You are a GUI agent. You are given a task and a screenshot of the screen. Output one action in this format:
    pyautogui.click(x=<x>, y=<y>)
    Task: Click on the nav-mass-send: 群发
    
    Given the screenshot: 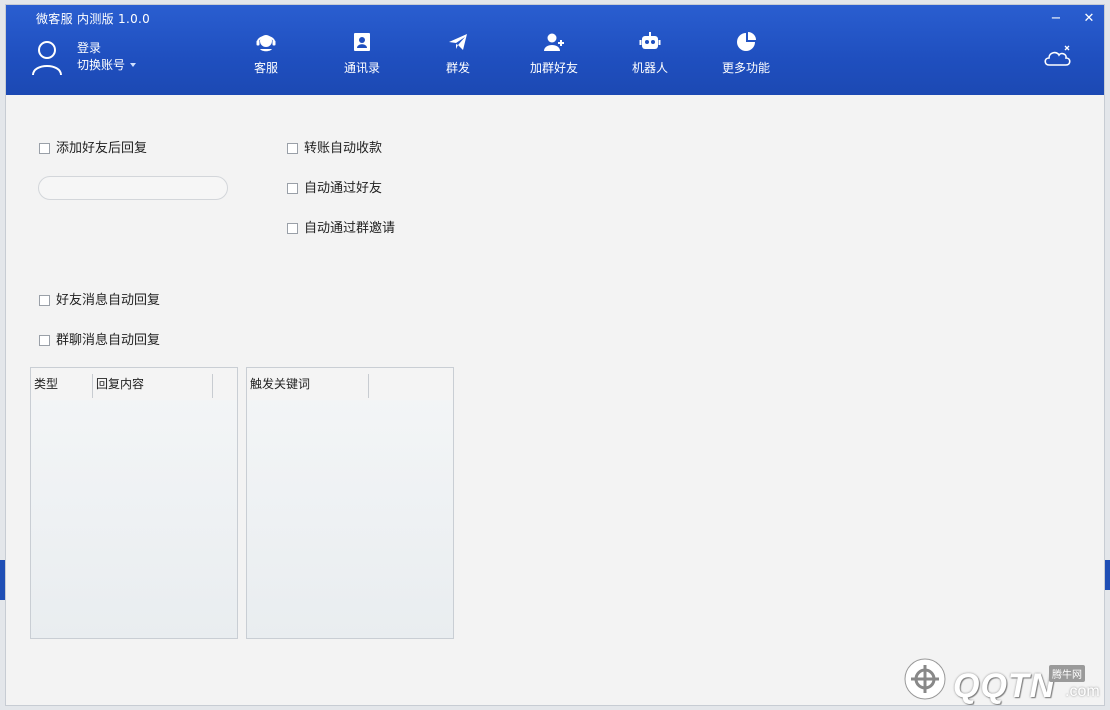 What is the action you would take?
    pyautogui.click(x=458, y=56)
    